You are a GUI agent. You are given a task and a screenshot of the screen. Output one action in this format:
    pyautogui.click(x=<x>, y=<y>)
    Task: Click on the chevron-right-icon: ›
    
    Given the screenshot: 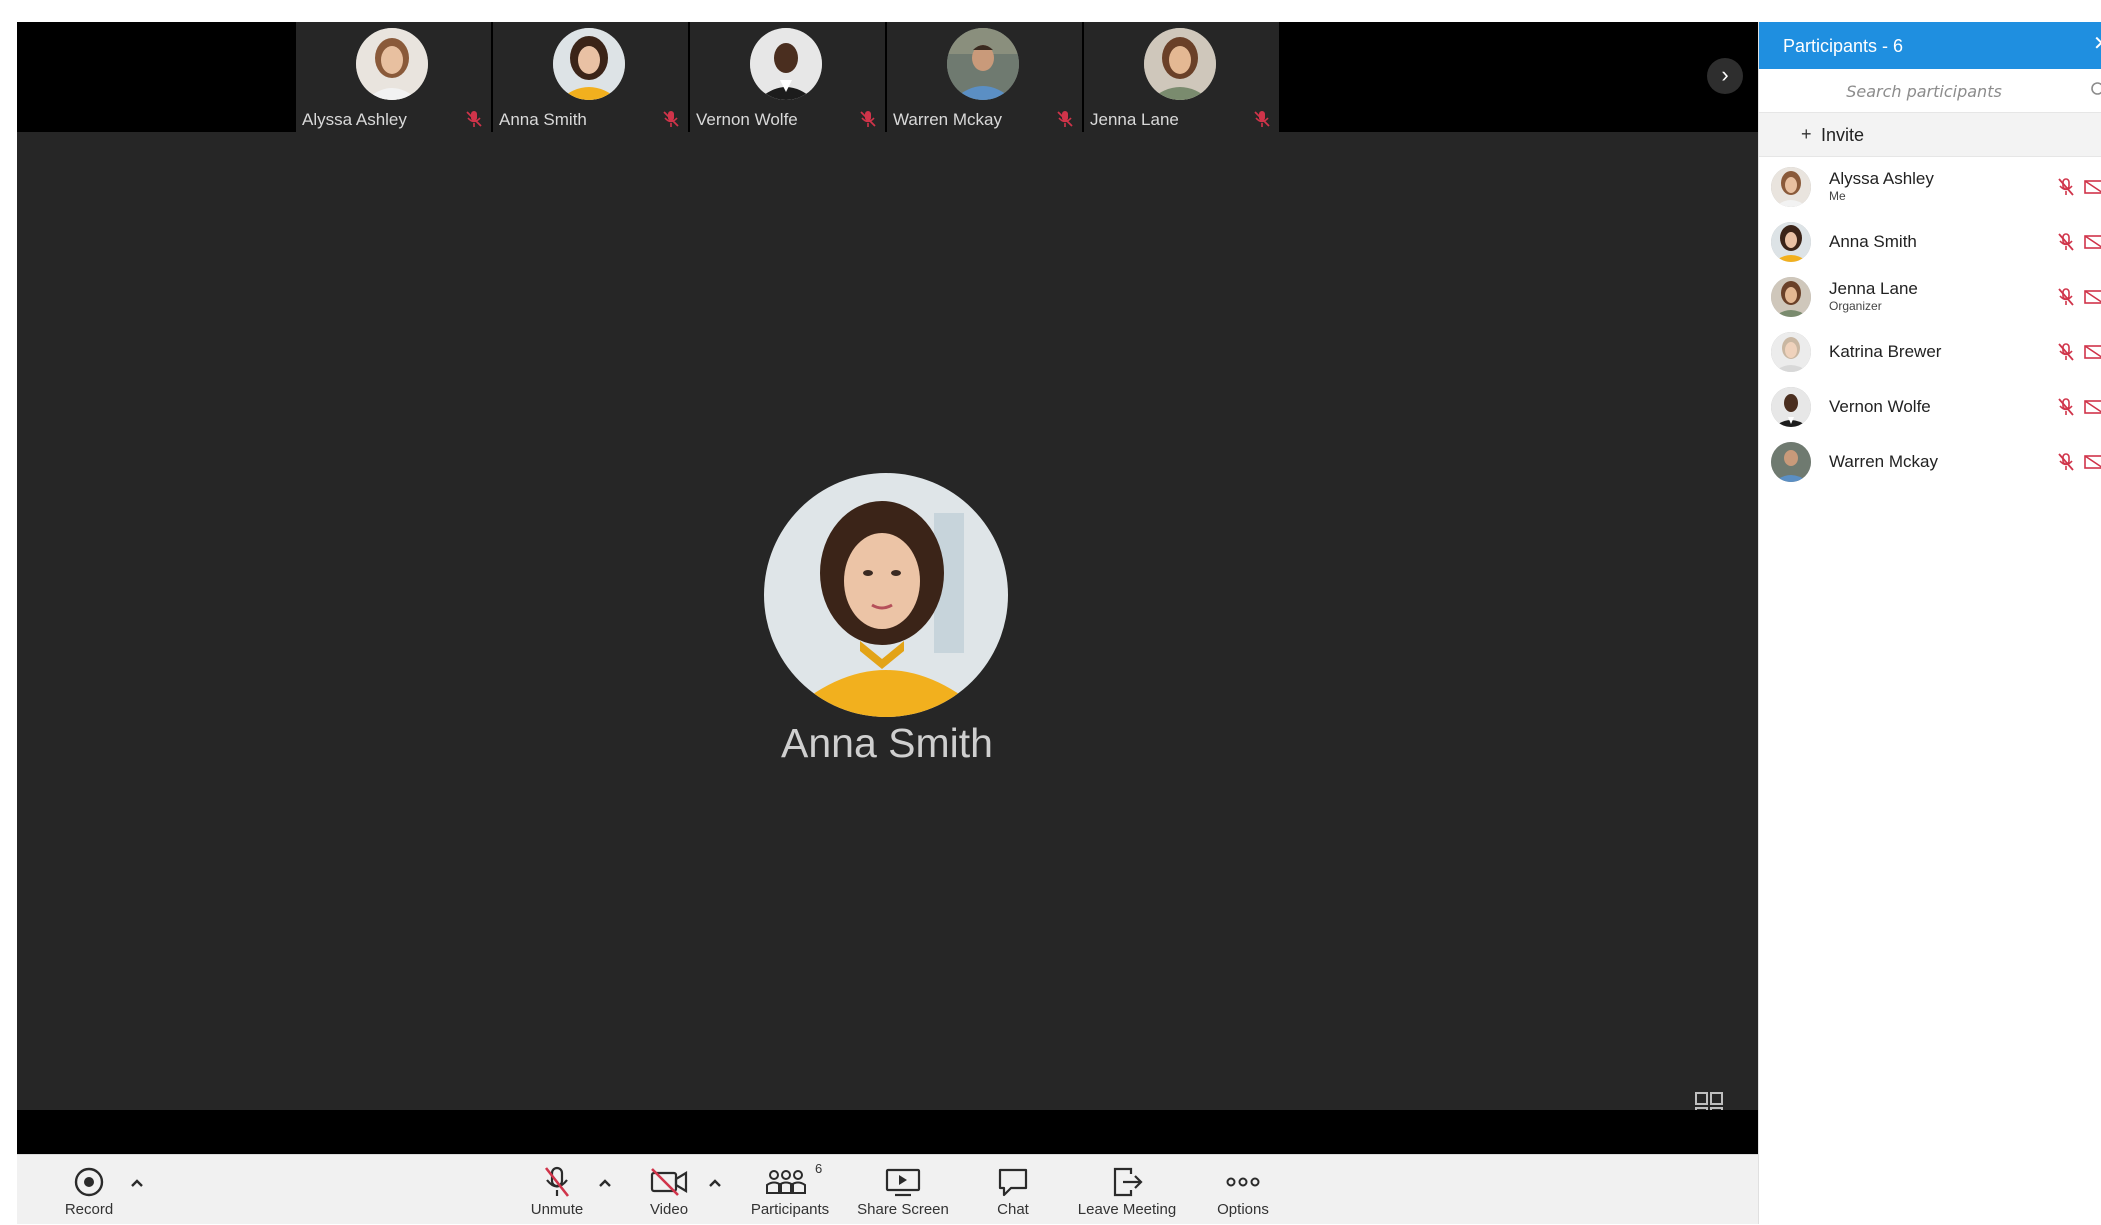 What is the action you would take?
    pyautogui.click(x=1725, y=76)
    